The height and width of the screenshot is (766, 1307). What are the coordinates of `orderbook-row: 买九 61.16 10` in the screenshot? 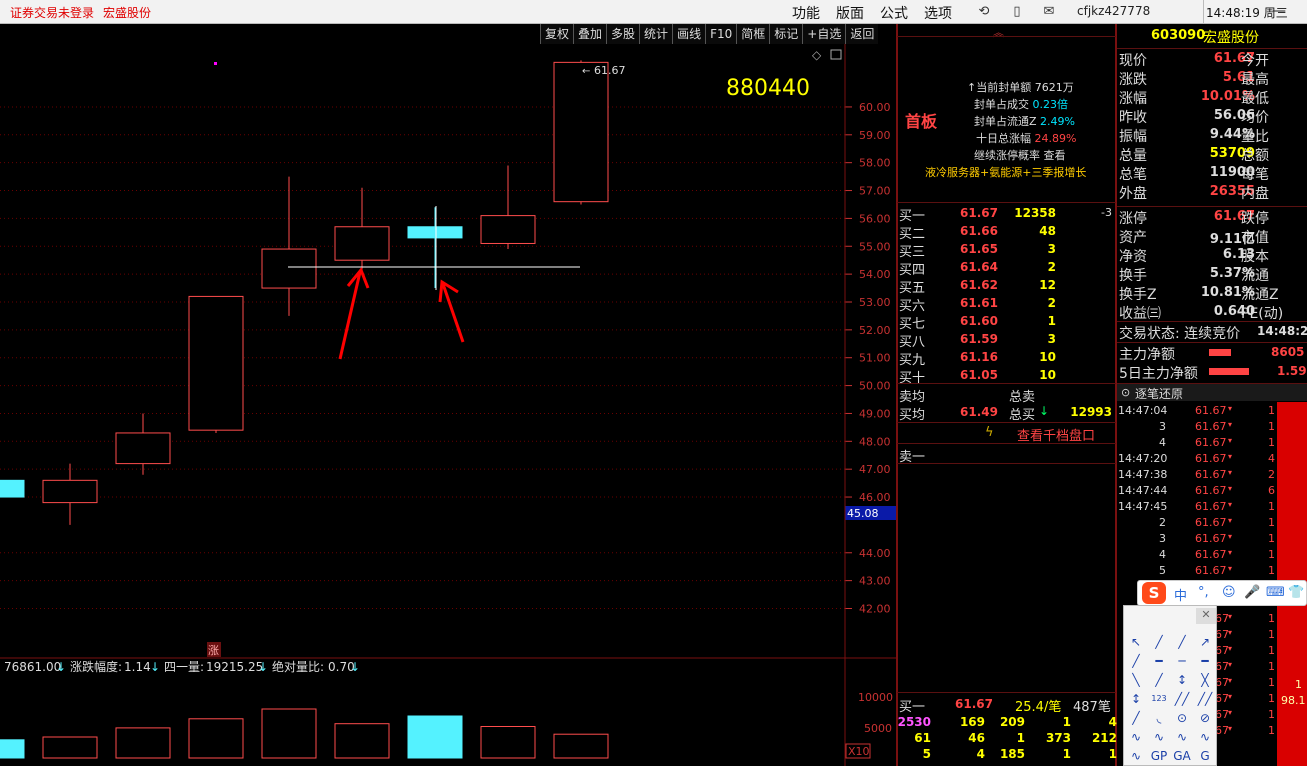 It's located at (1006, 358).